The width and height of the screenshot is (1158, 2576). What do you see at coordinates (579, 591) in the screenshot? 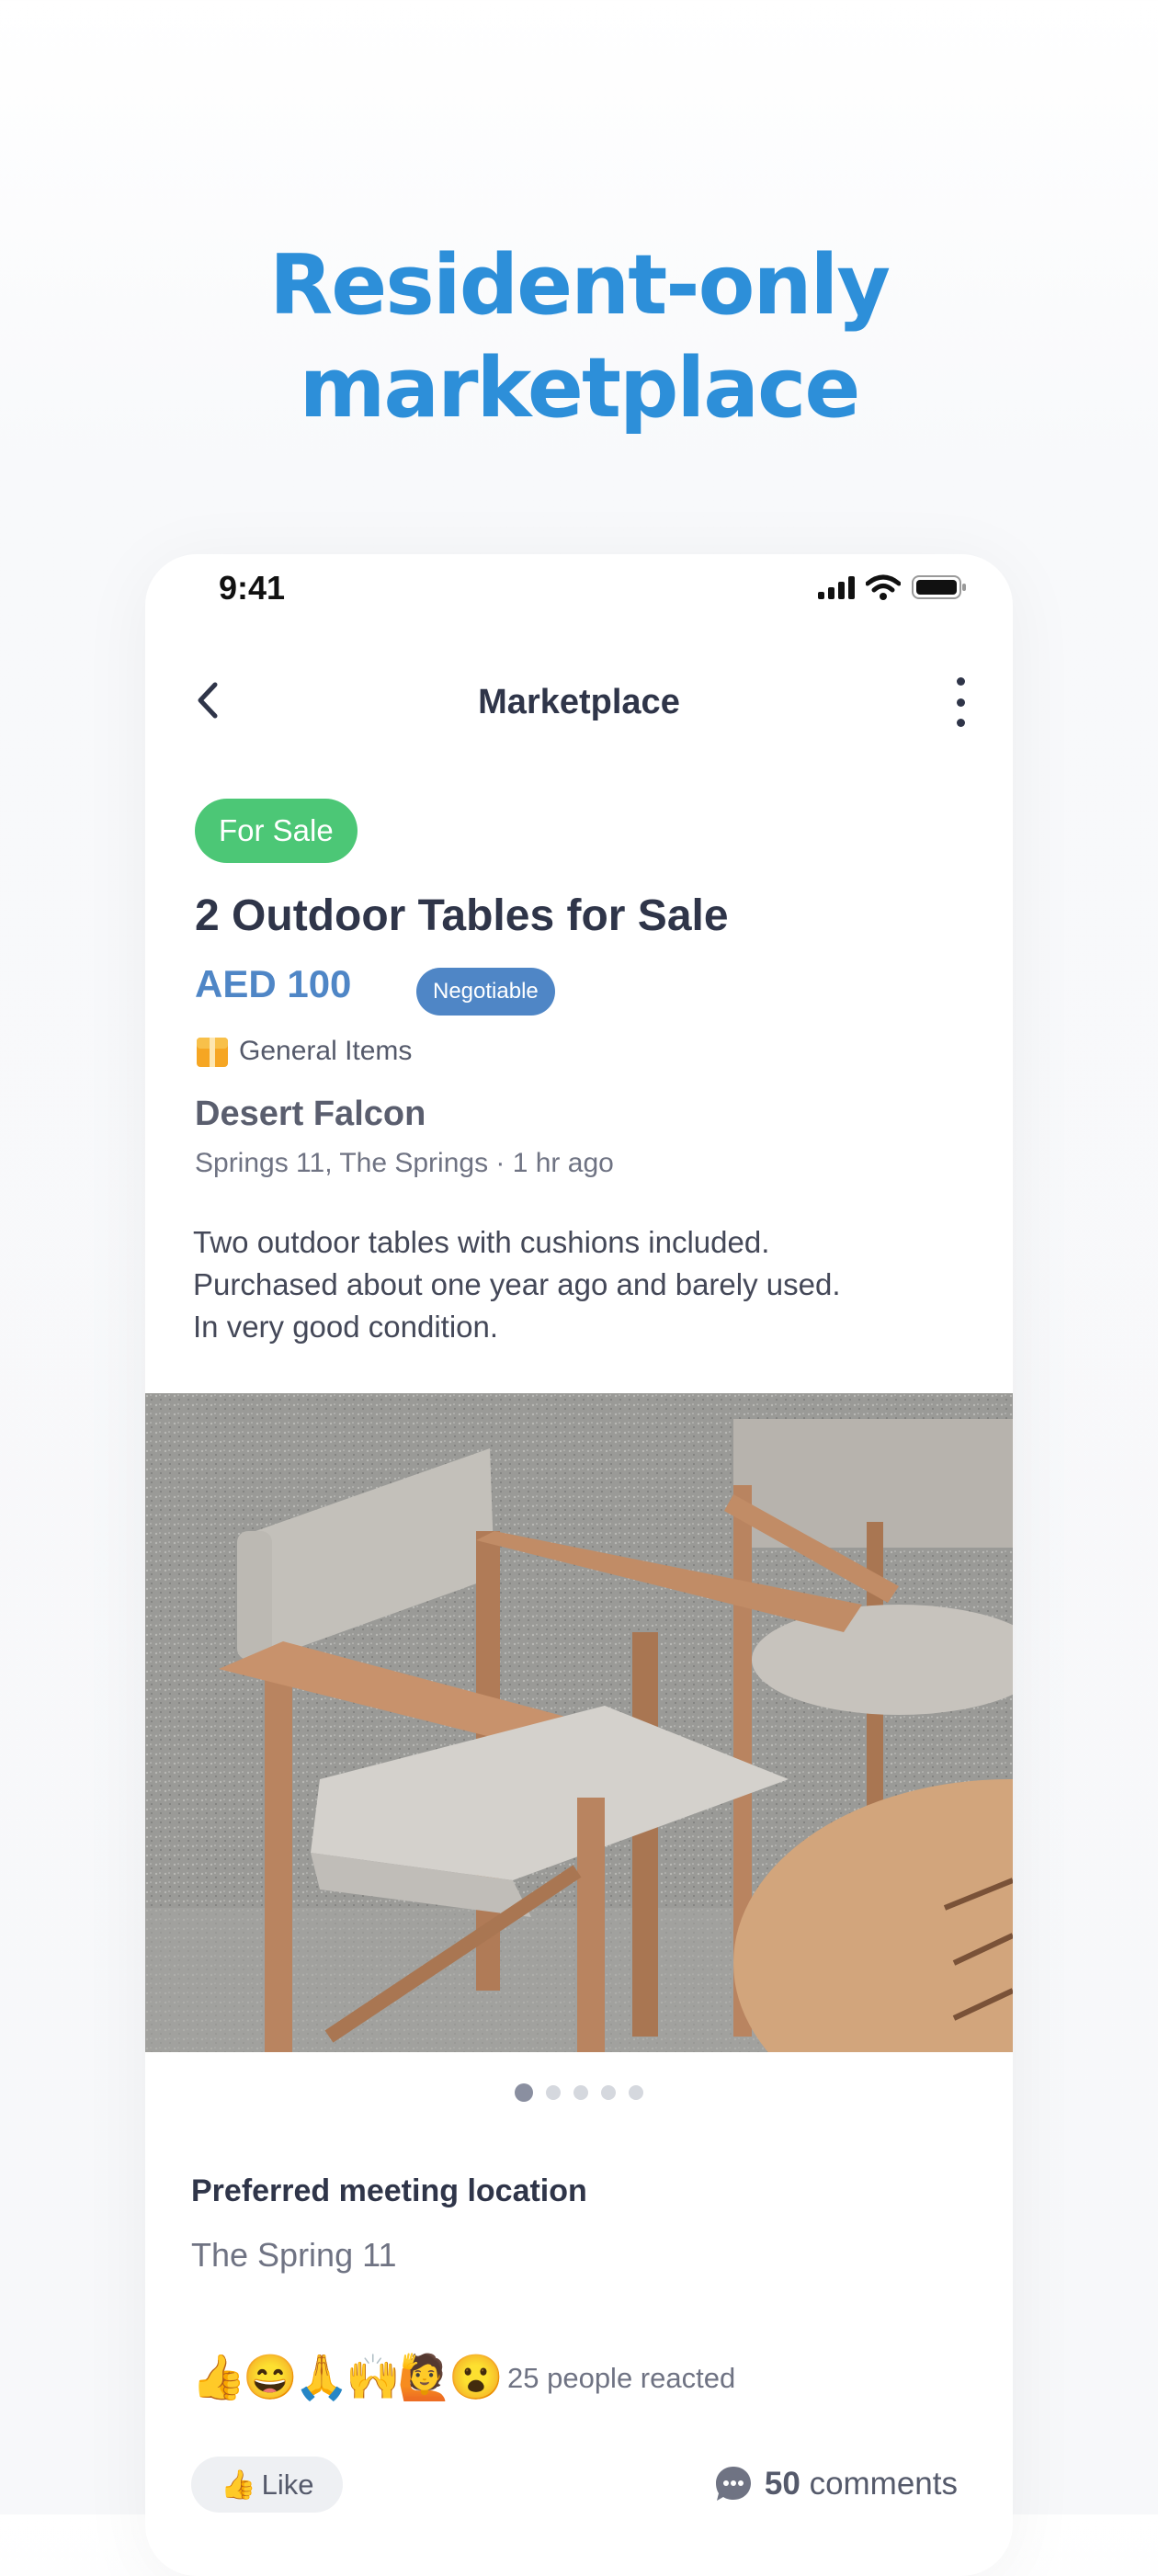
I see `status-bar: 9:41` at bounding box center [579, 591].